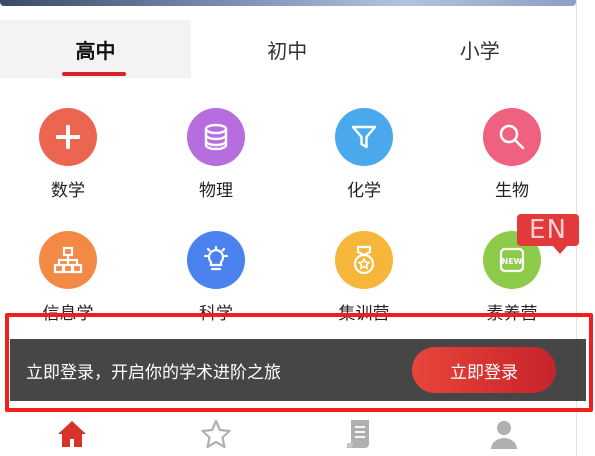  What do you see at coordinates (364, 191) in the screenshot?
I see `subject-label: 化学` at bounding box center [364, 191].